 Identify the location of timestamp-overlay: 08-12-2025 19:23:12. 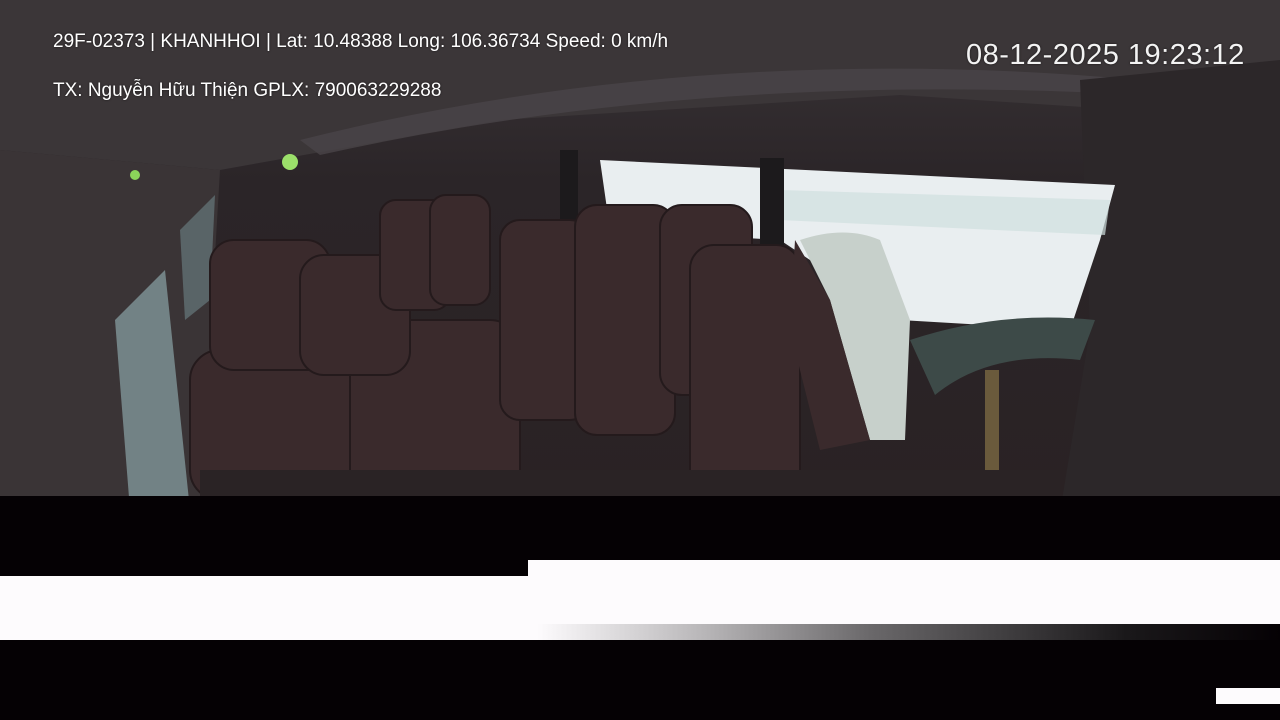
(1105, 55).